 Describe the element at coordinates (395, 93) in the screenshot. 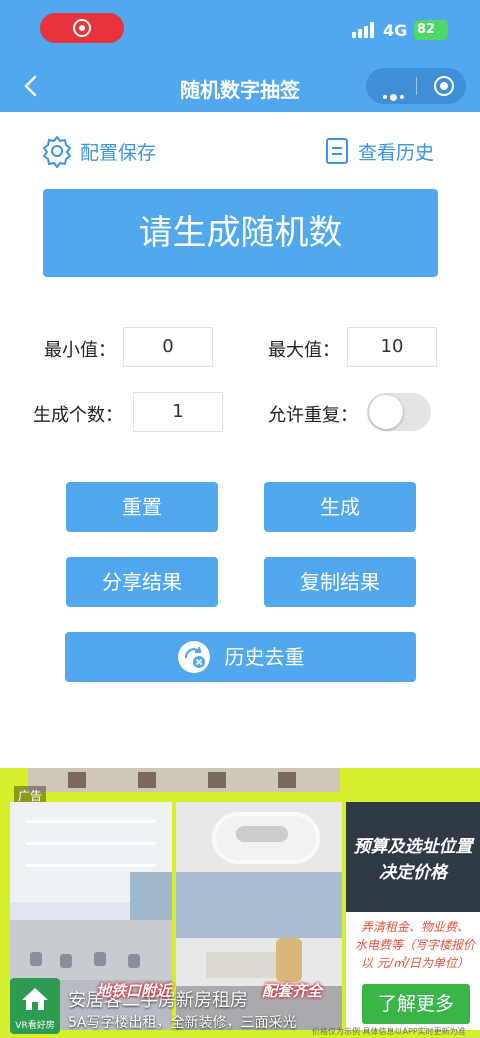

I see `more-icon` at that location.